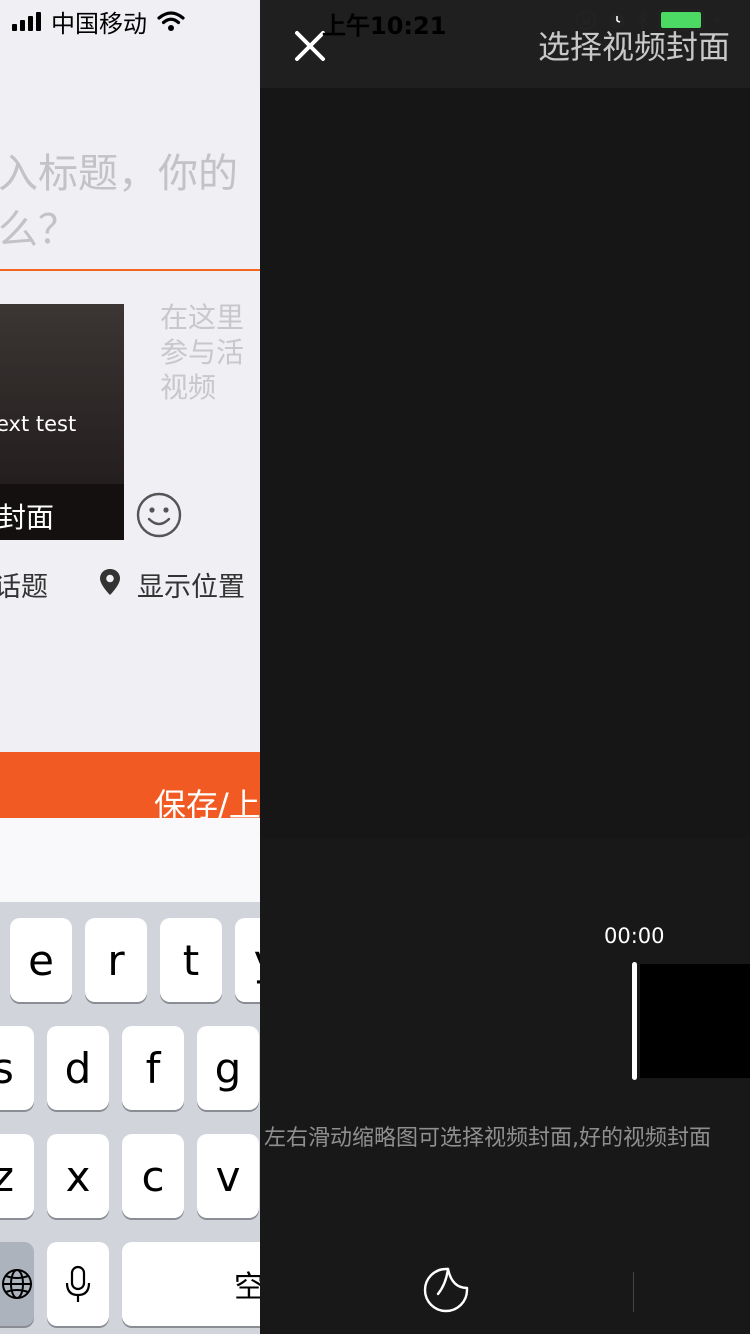 This screenshot has width=750, height=1334. What do you see at coordinates (717, 20) in the screenshot?
I see `charging-icon` at bounding box center [717, 20].